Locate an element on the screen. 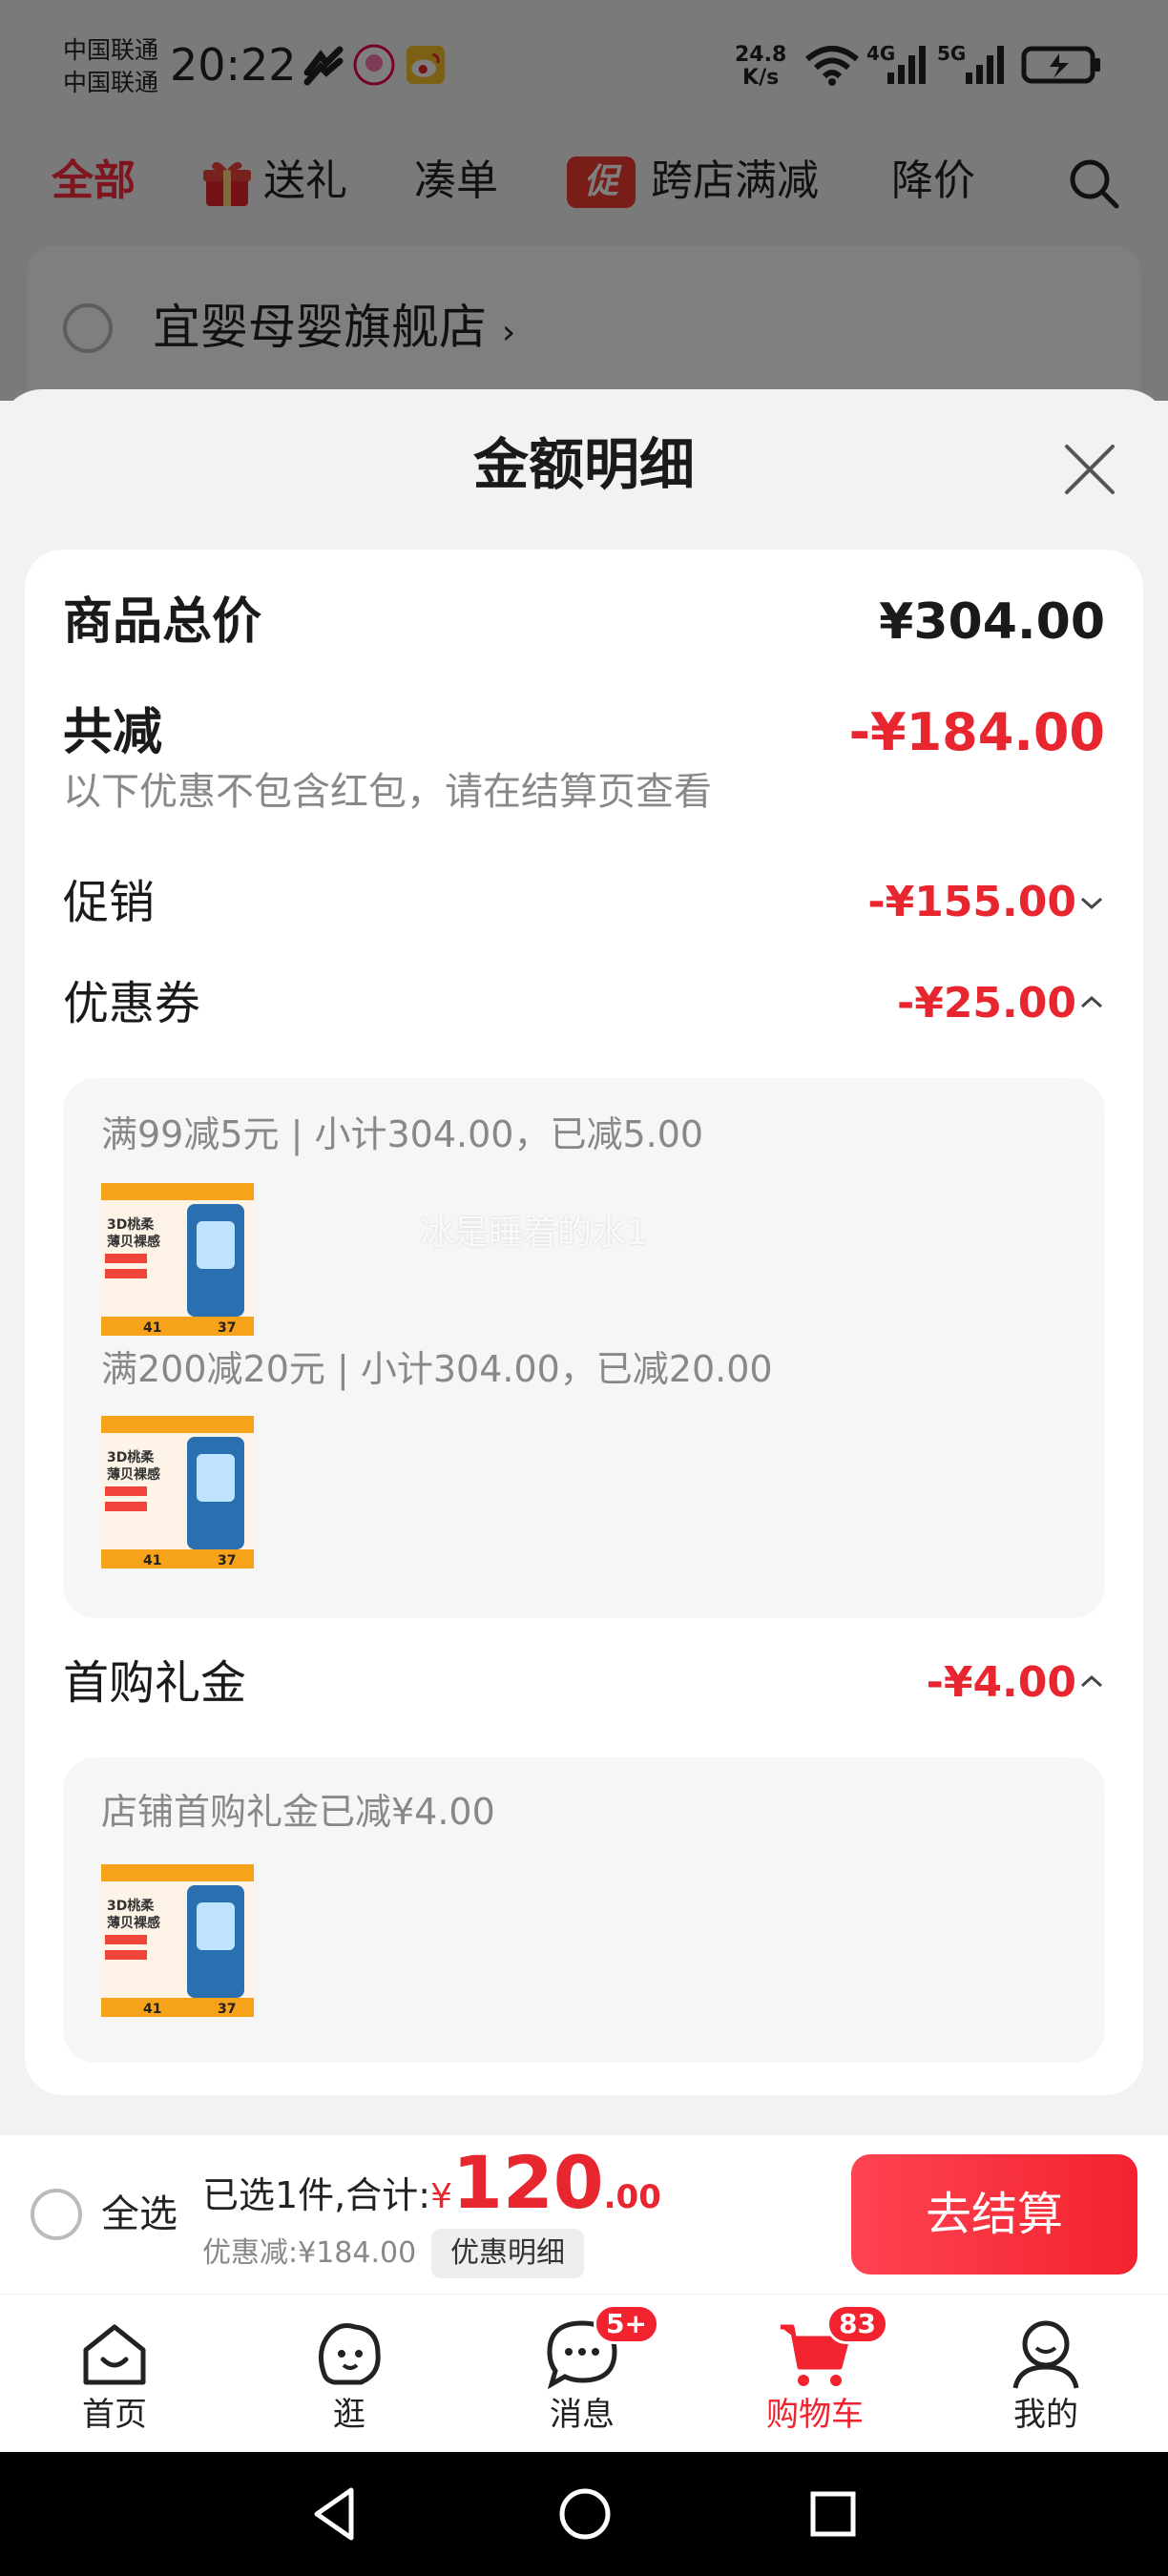 The width and height of the screenshot is (1168, 2576). first-buy-value: -¥4.00 is located at coordinates (1001, 1683).